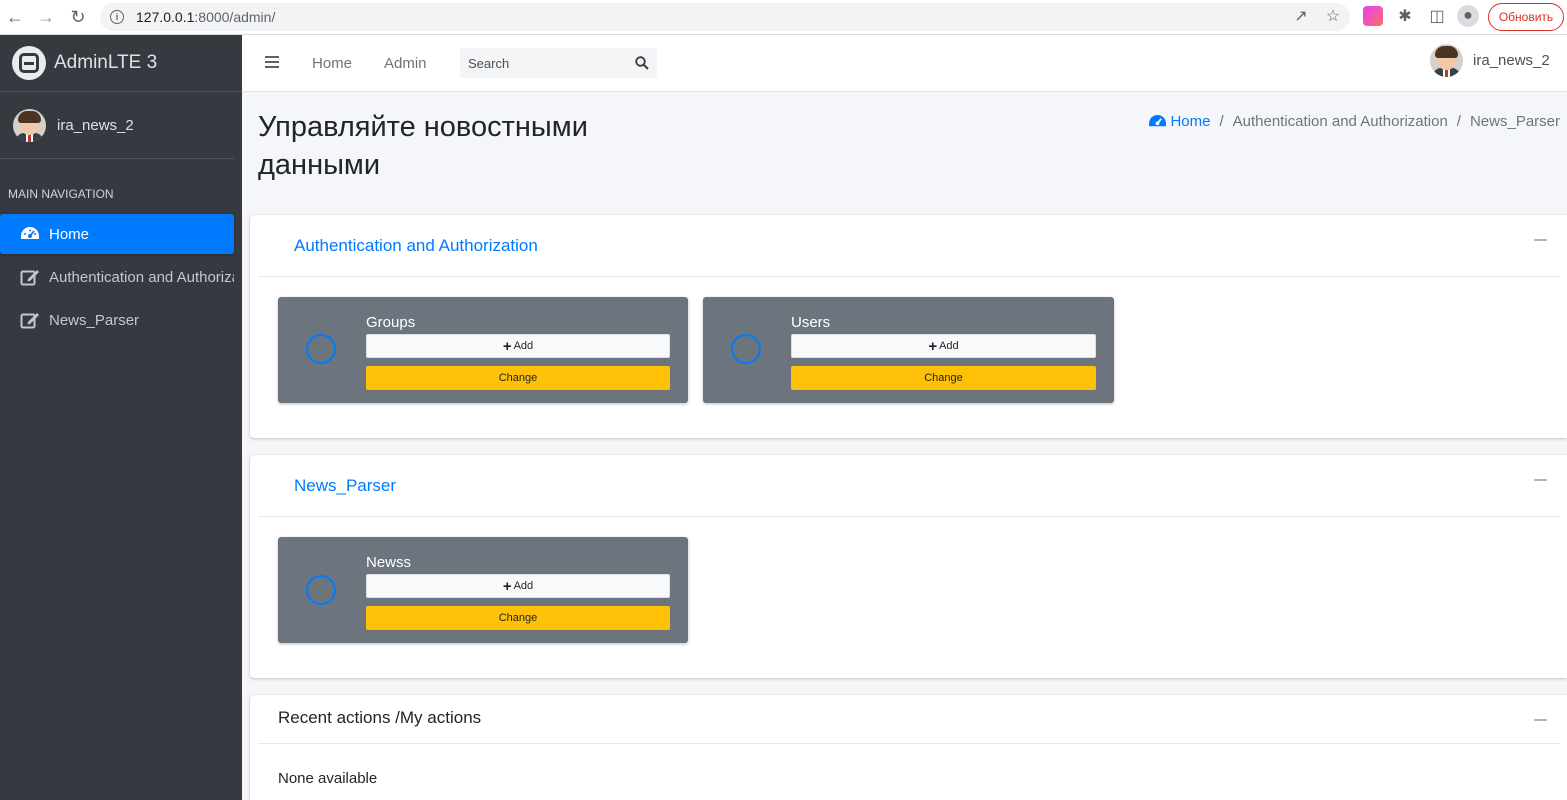 The image size is (1567, 800). What do you see at coordinates (810, 322) in the screenshot?
I see `model-name: Users` at bounding box center [810, 322].